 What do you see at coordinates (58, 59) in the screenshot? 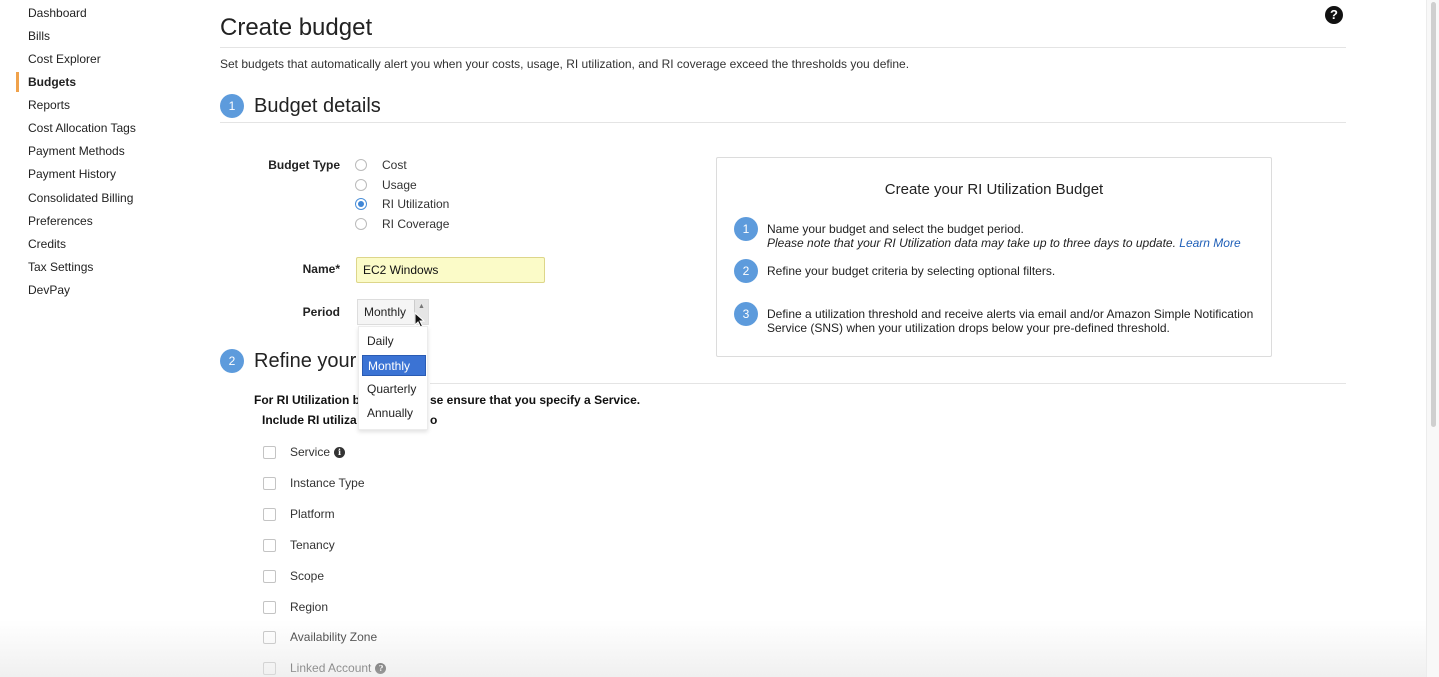
I see `sidebar-item-cost-explorer: Cost Explorer` at bounding box center [58, 59].